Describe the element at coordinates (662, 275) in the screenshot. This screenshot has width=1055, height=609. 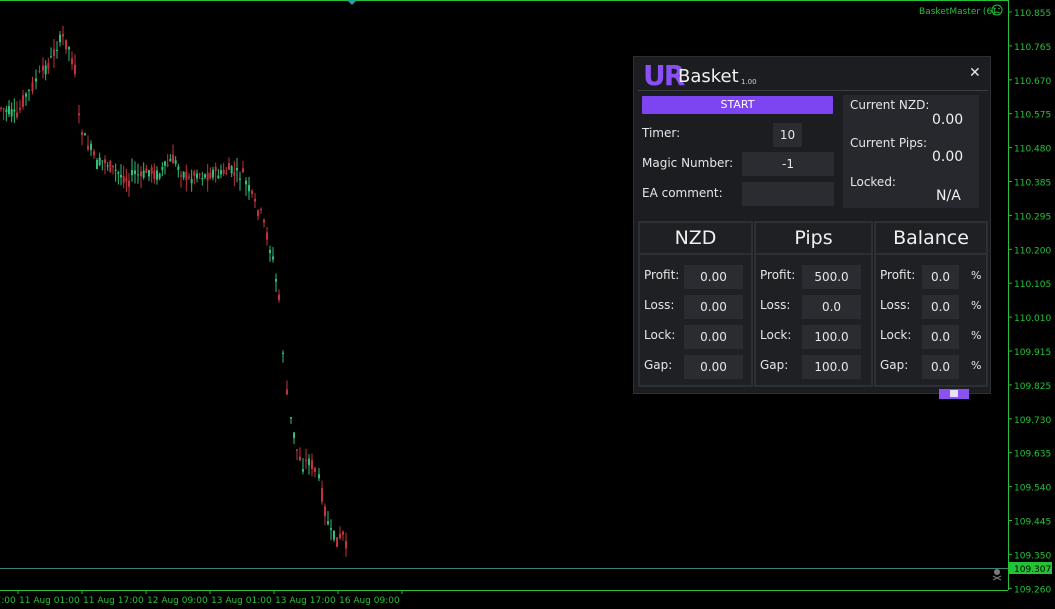
I see `nzd-profit-label: Profit:` at that location.